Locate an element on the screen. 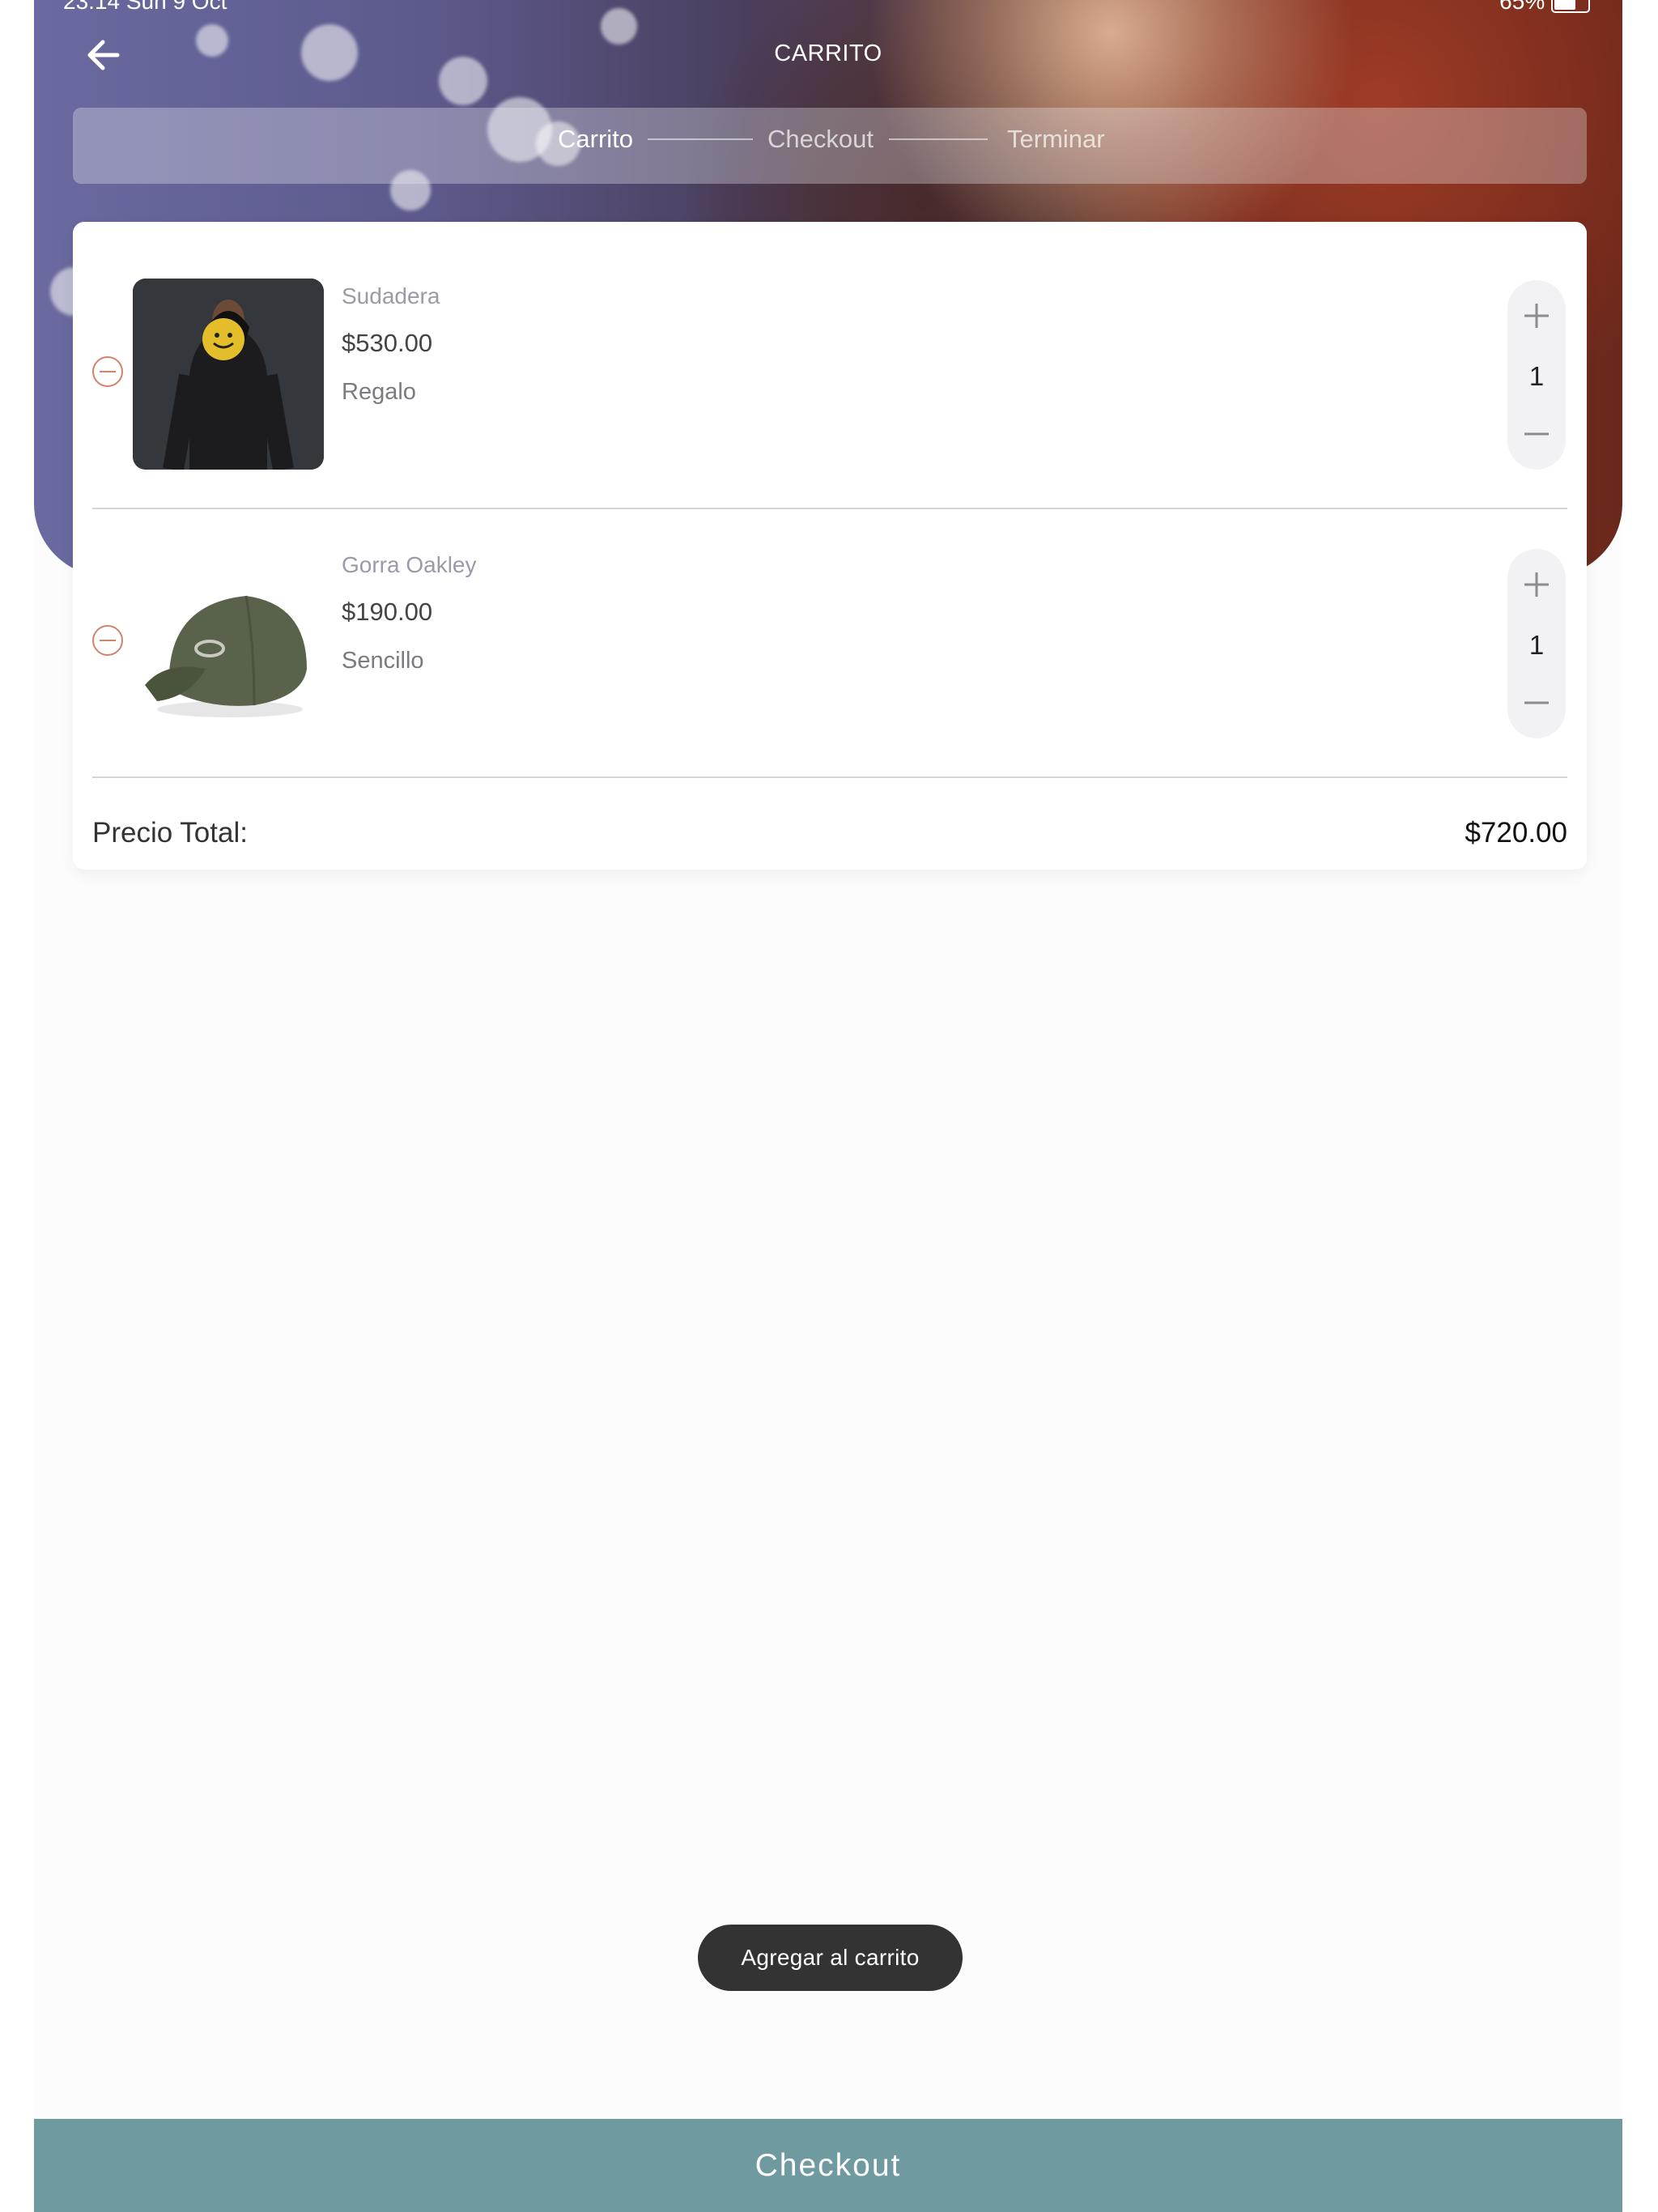  cart-item: Sudadera $530.00 Regalo 1 is located at coordinates (830, 357).